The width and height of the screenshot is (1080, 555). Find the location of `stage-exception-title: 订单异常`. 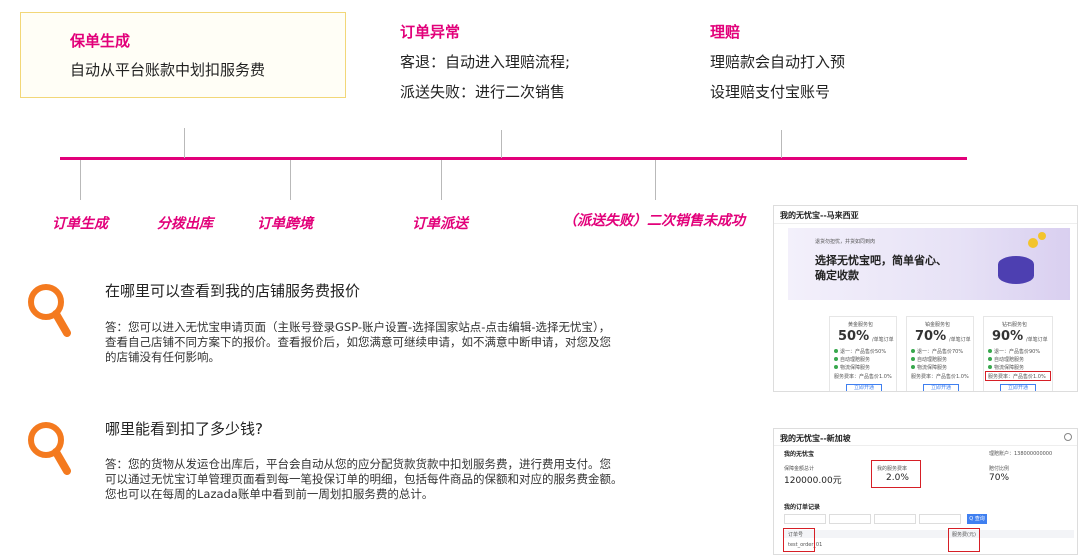

stage-exception-title: 订单异常 is located at coordinates (430, 32).